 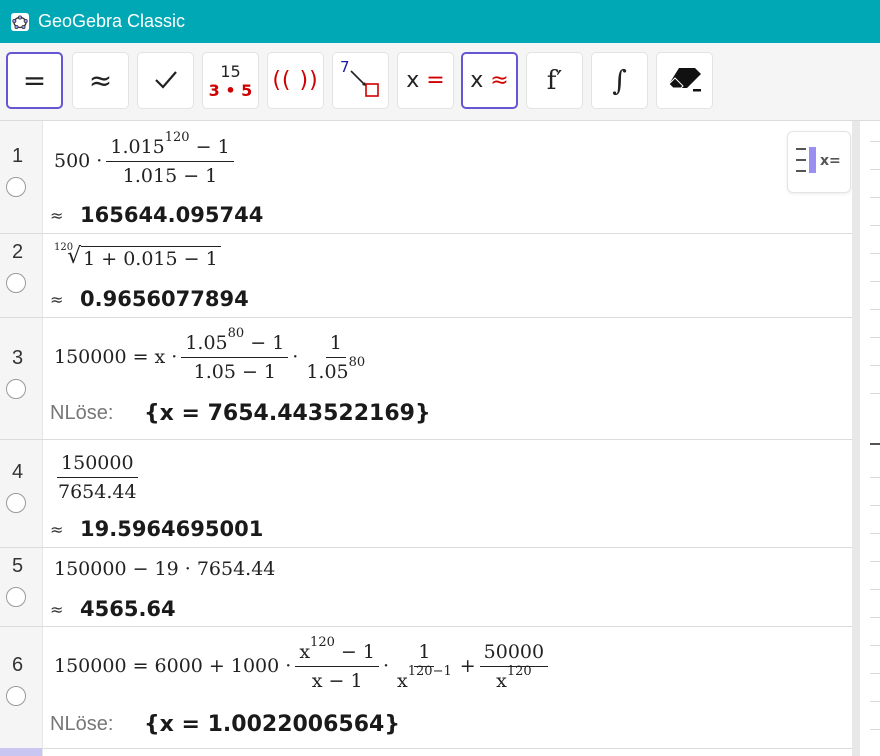 I want to click on substitute-button: 7, so click(x=360, y=80).